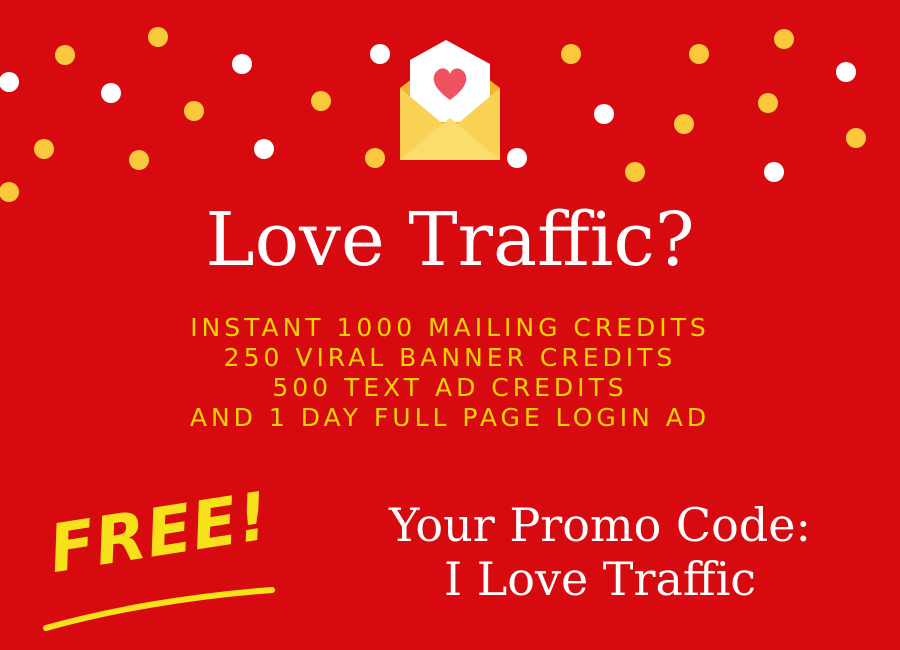  What do you see at coordinates (450, 387) in the screenshot?
I see `offer-line: 500 TEXT AD CREDITS` at bounding box center [450, 387].